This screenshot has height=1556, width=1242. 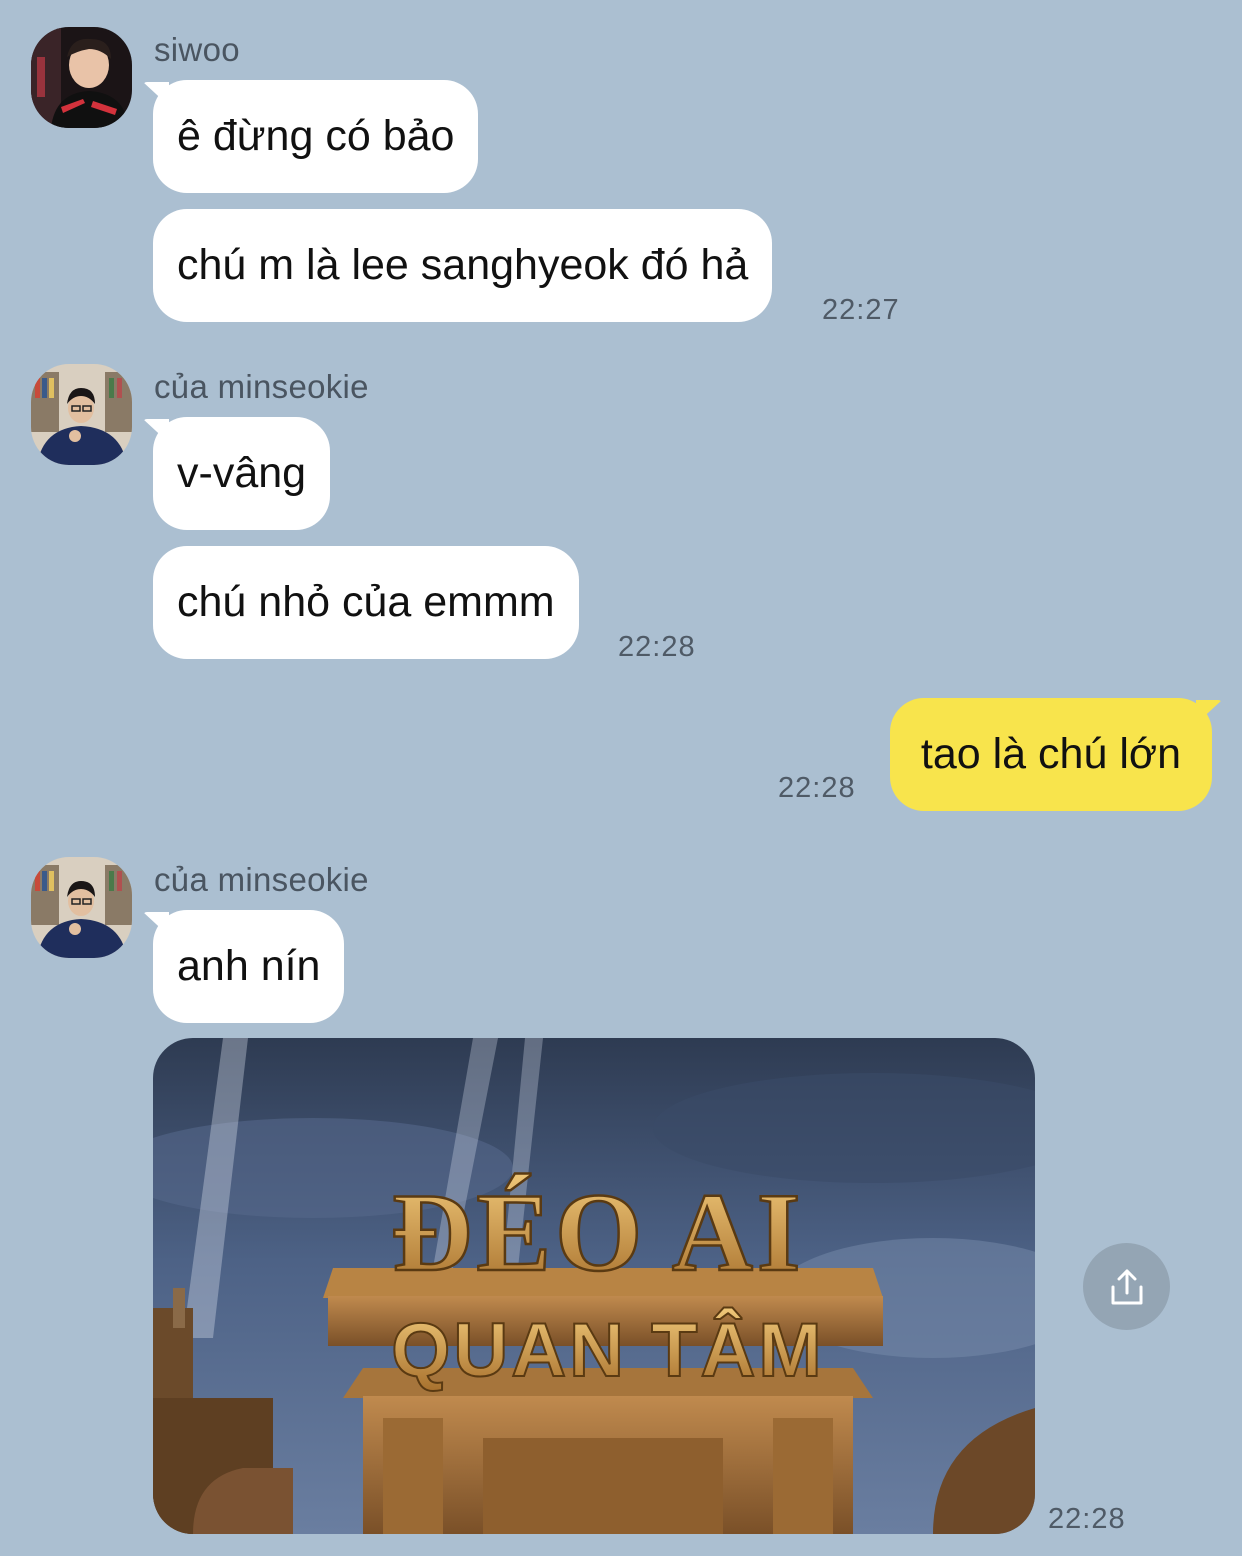 I want to click on share-button, so click(x=1126, y=1286).